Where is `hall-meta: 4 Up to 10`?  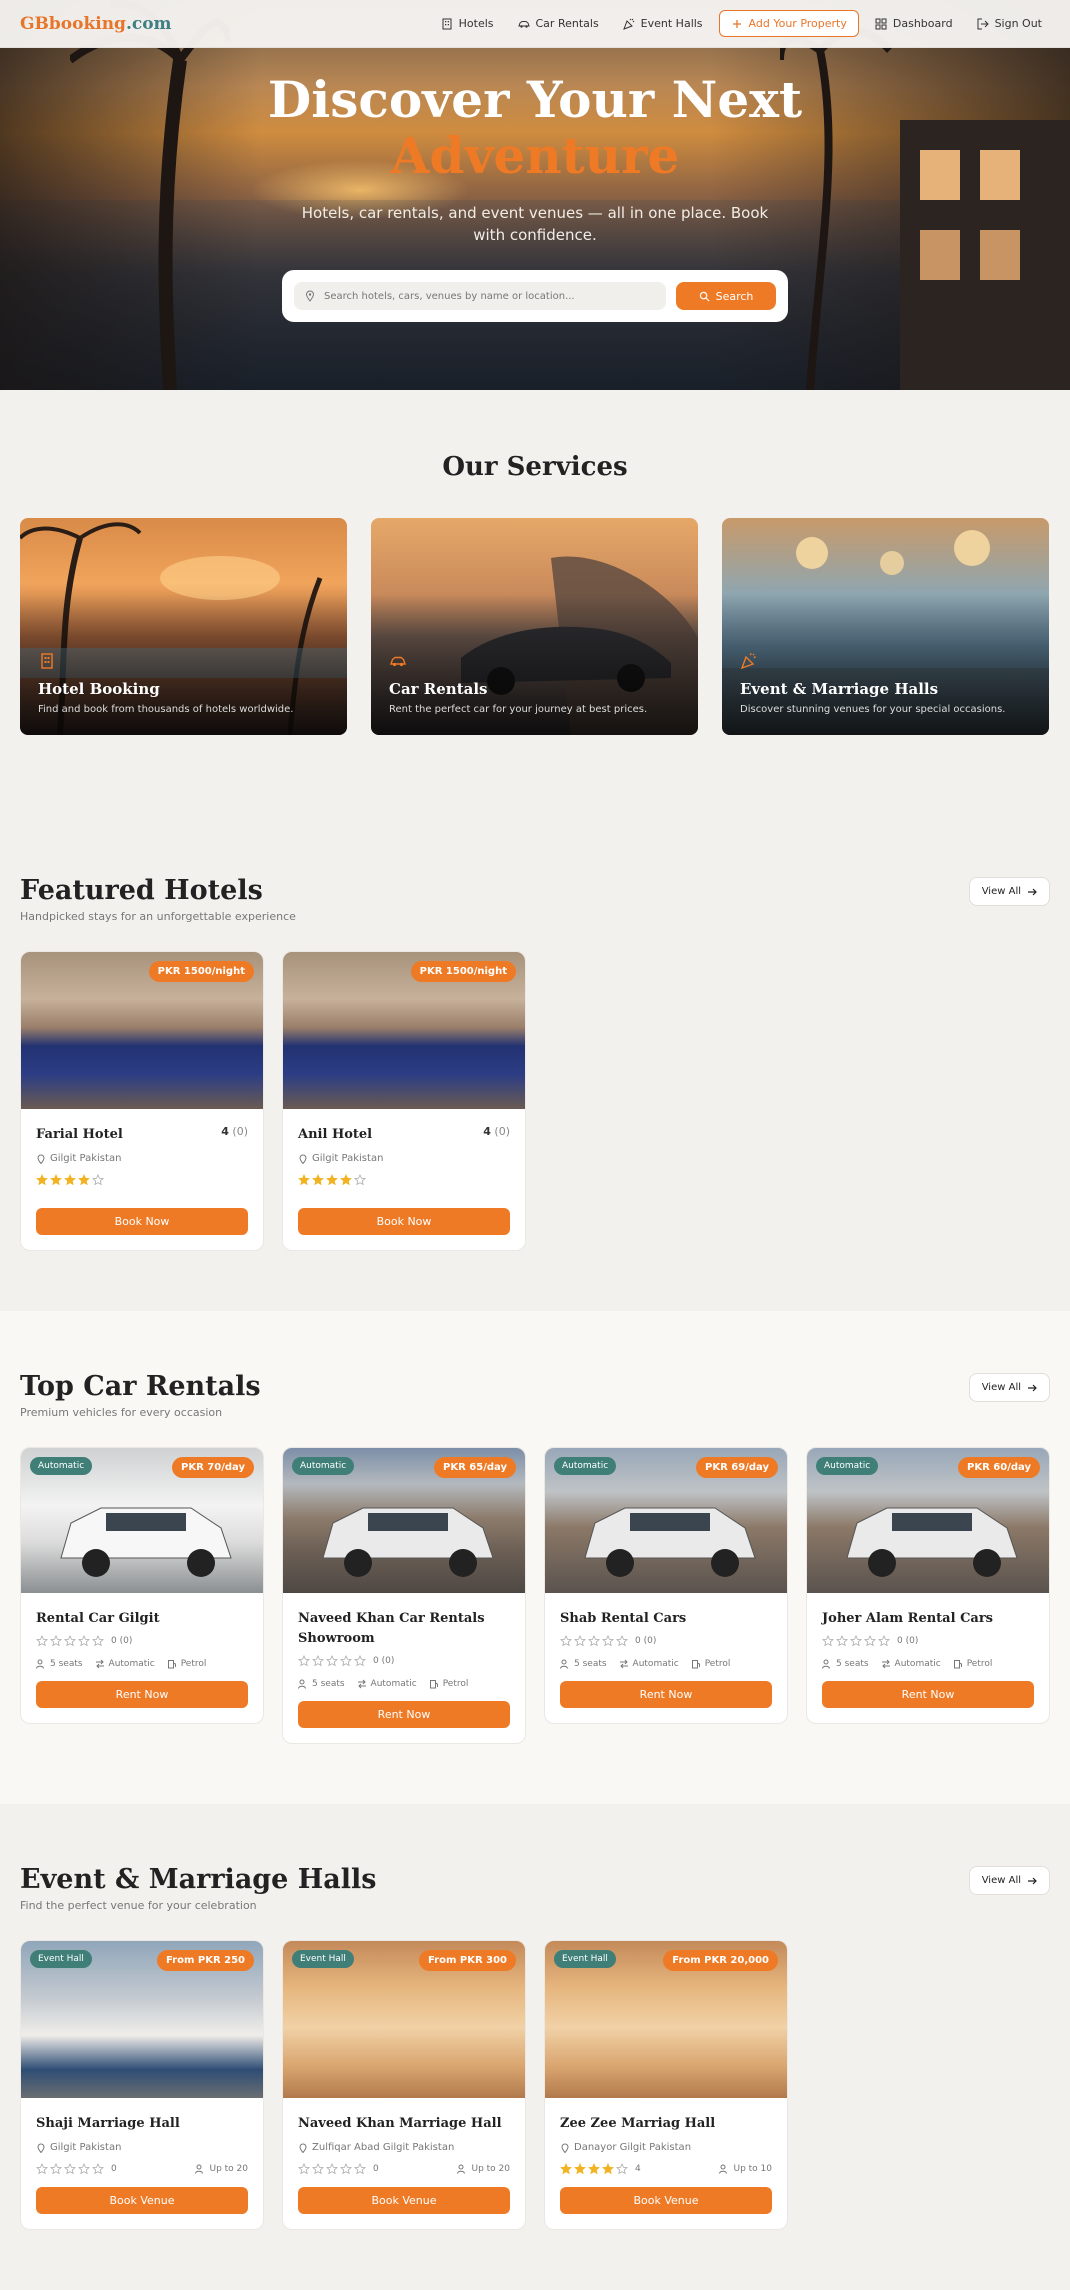 hall-meta: 4 Up to 10 is located at coordinates (666, 2169).